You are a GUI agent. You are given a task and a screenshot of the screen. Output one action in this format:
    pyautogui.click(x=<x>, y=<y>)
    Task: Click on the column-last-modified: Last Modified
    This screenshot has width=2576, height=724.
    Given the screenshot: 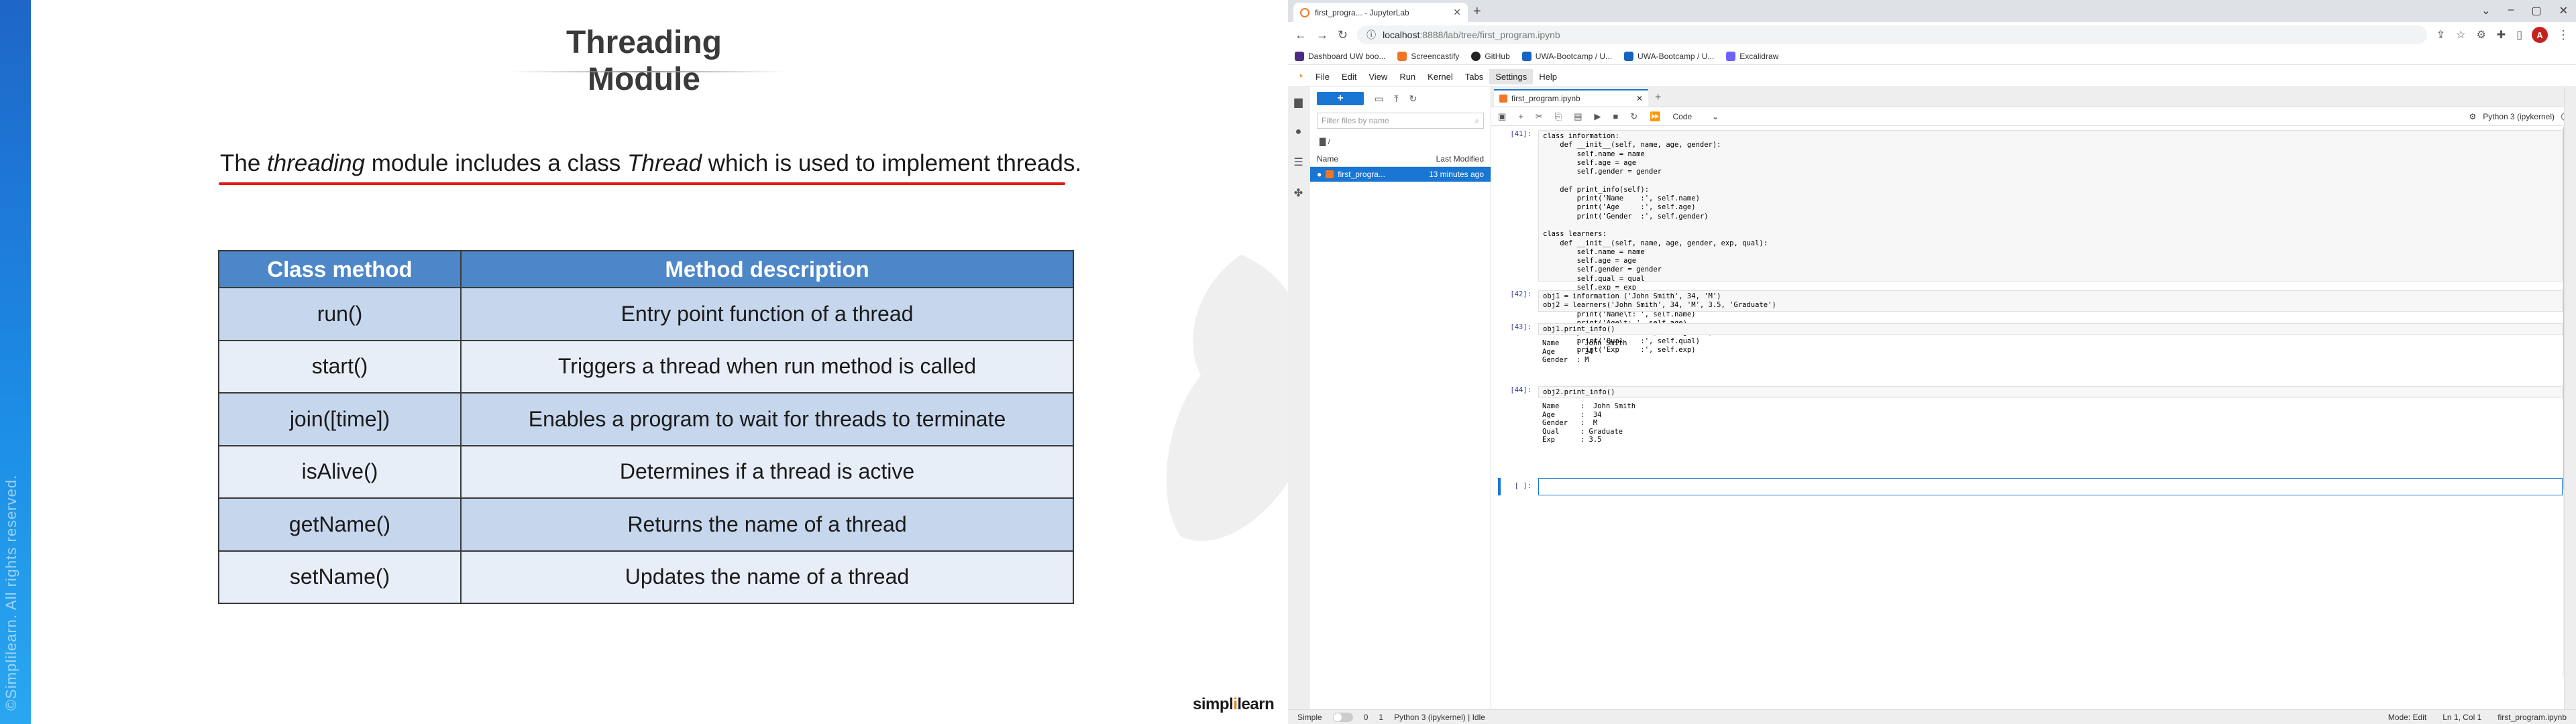 What is the action you would take?
    pyautogui.click(x=1460, y=159)
    